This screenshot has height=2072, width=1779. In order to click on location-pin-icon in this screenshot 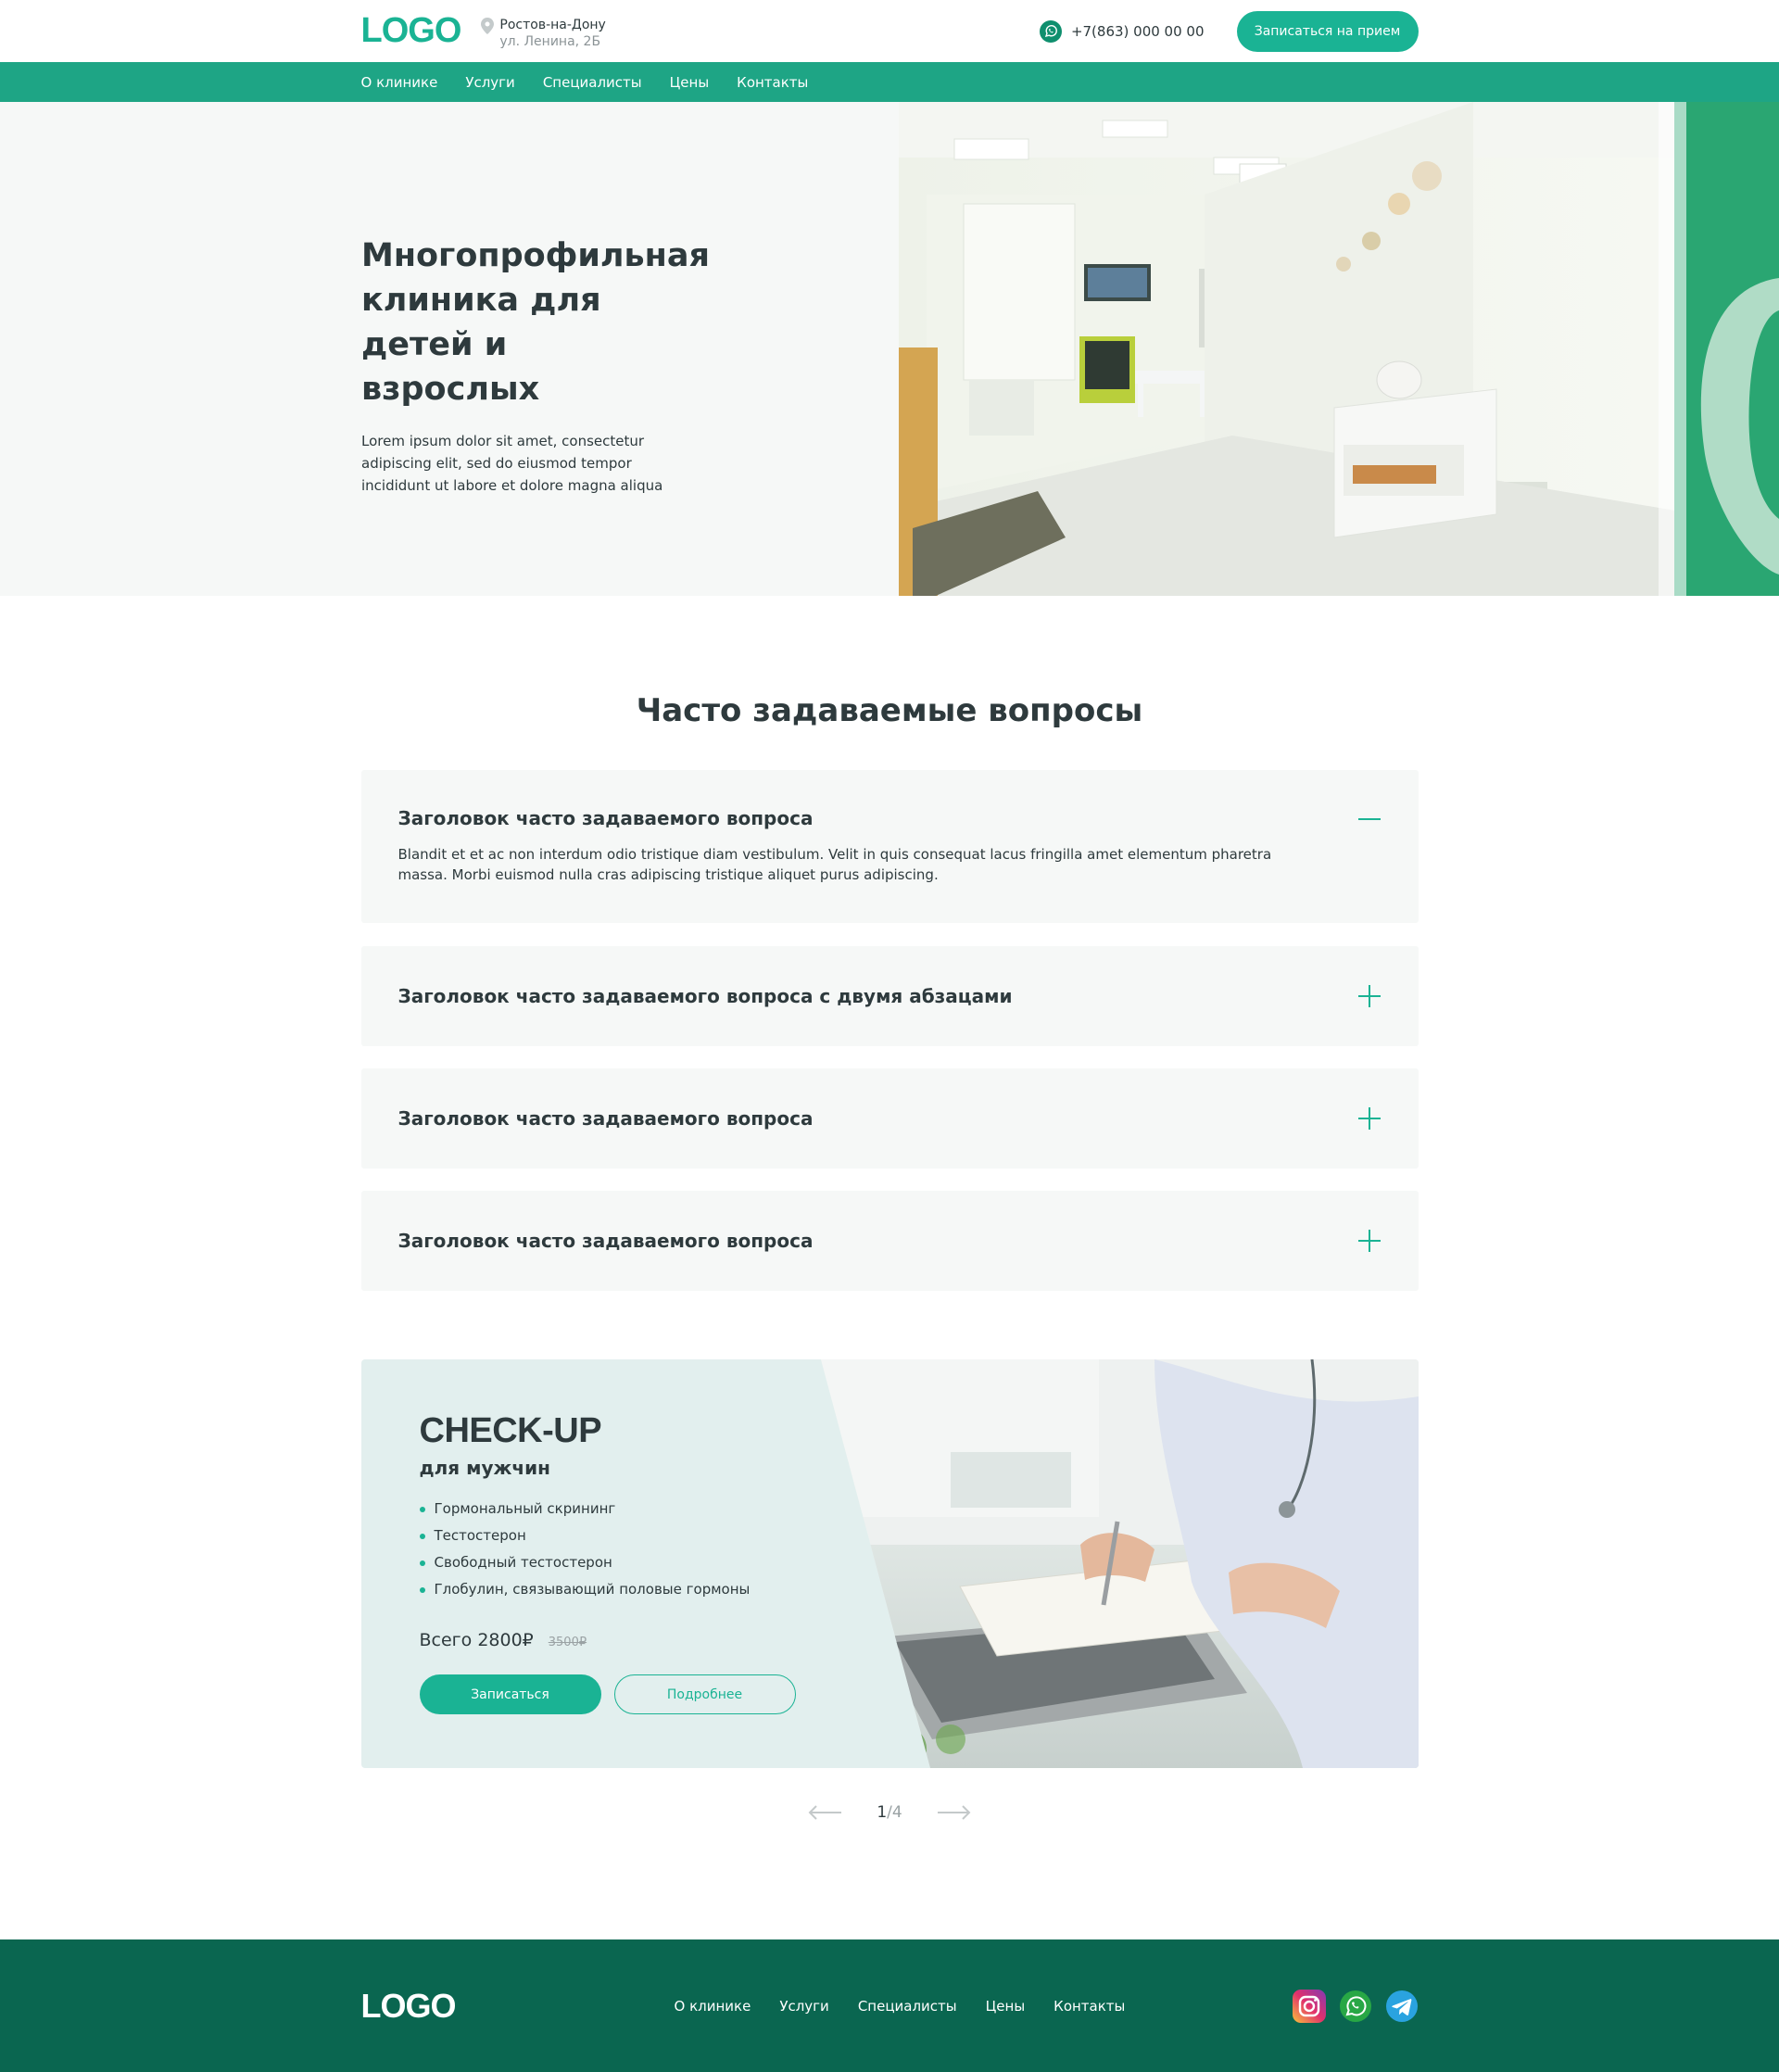, I will do `click(488, 25)`.